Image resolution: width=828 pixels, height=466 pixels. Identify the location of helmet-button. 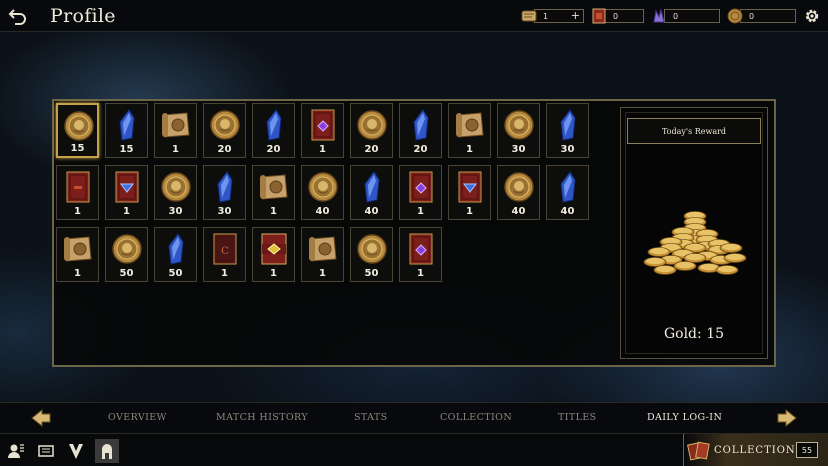
(107, 451).